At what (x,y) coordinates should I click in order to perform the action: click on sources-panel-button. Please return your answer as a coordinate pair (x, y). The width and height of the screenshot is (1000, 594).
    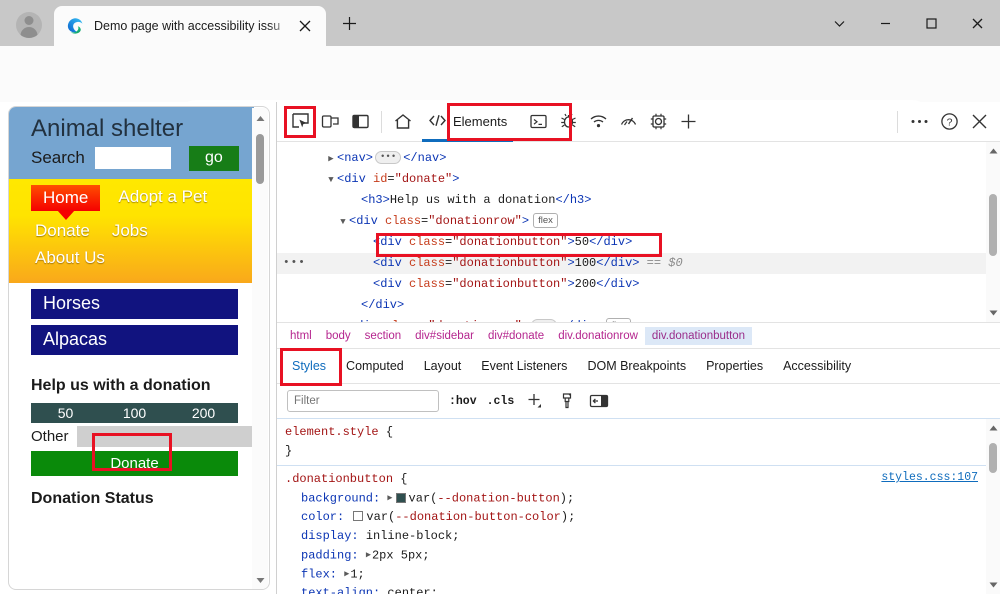
    Looking at the image, I should click on (568, 122).